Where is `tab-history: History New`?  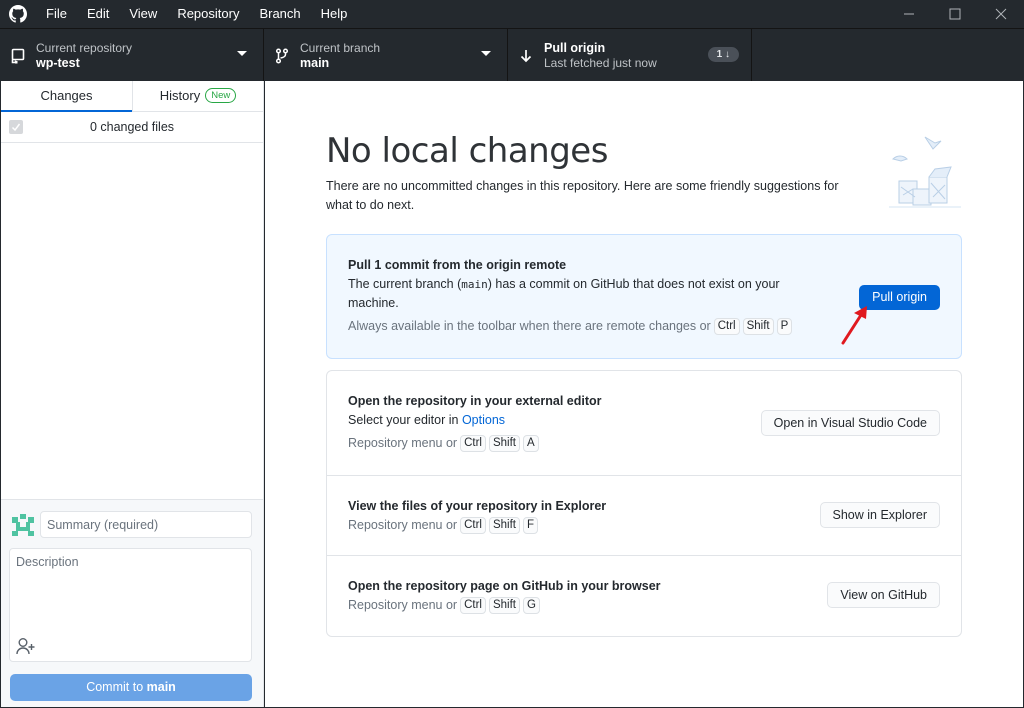 tab-history: History New is located at coordinates (197, 96).